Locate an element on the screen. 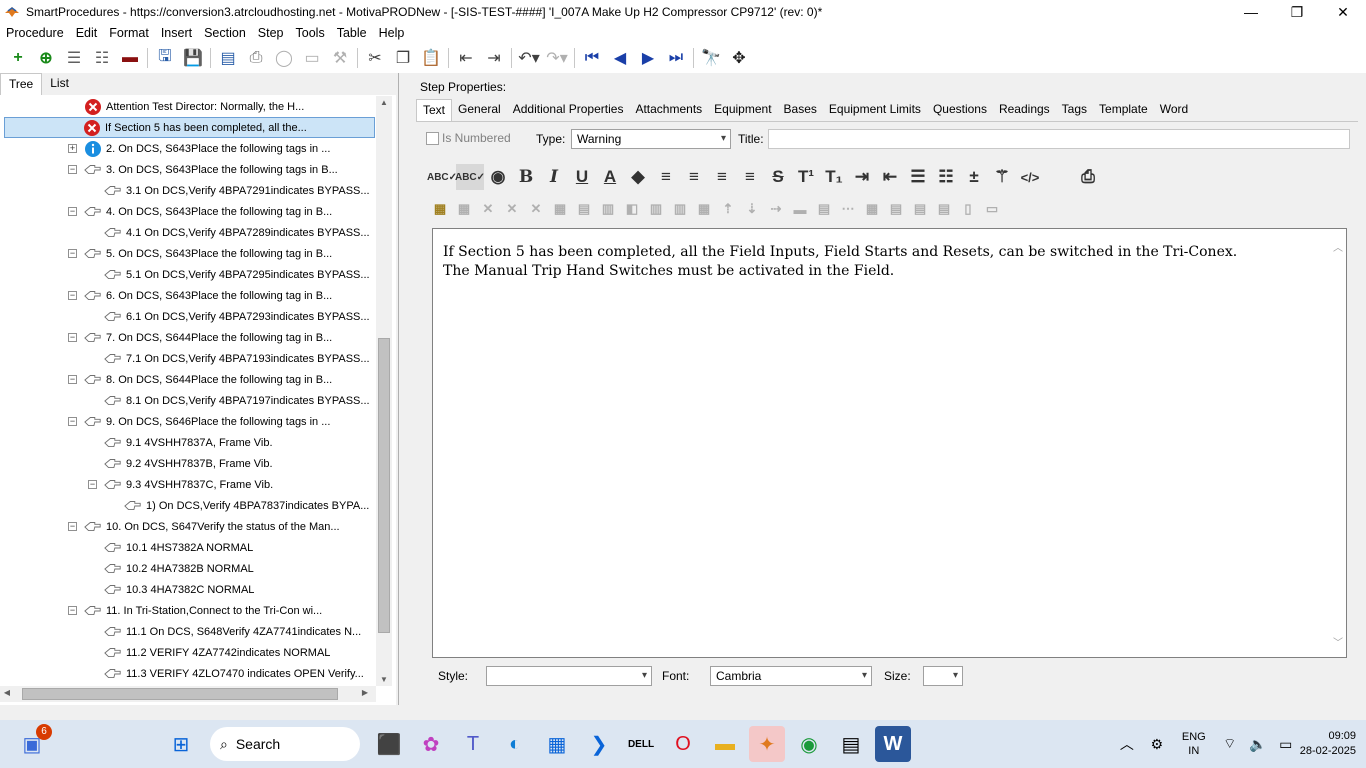  superscript-icon: T¹ is located at coordinates (806, 177).